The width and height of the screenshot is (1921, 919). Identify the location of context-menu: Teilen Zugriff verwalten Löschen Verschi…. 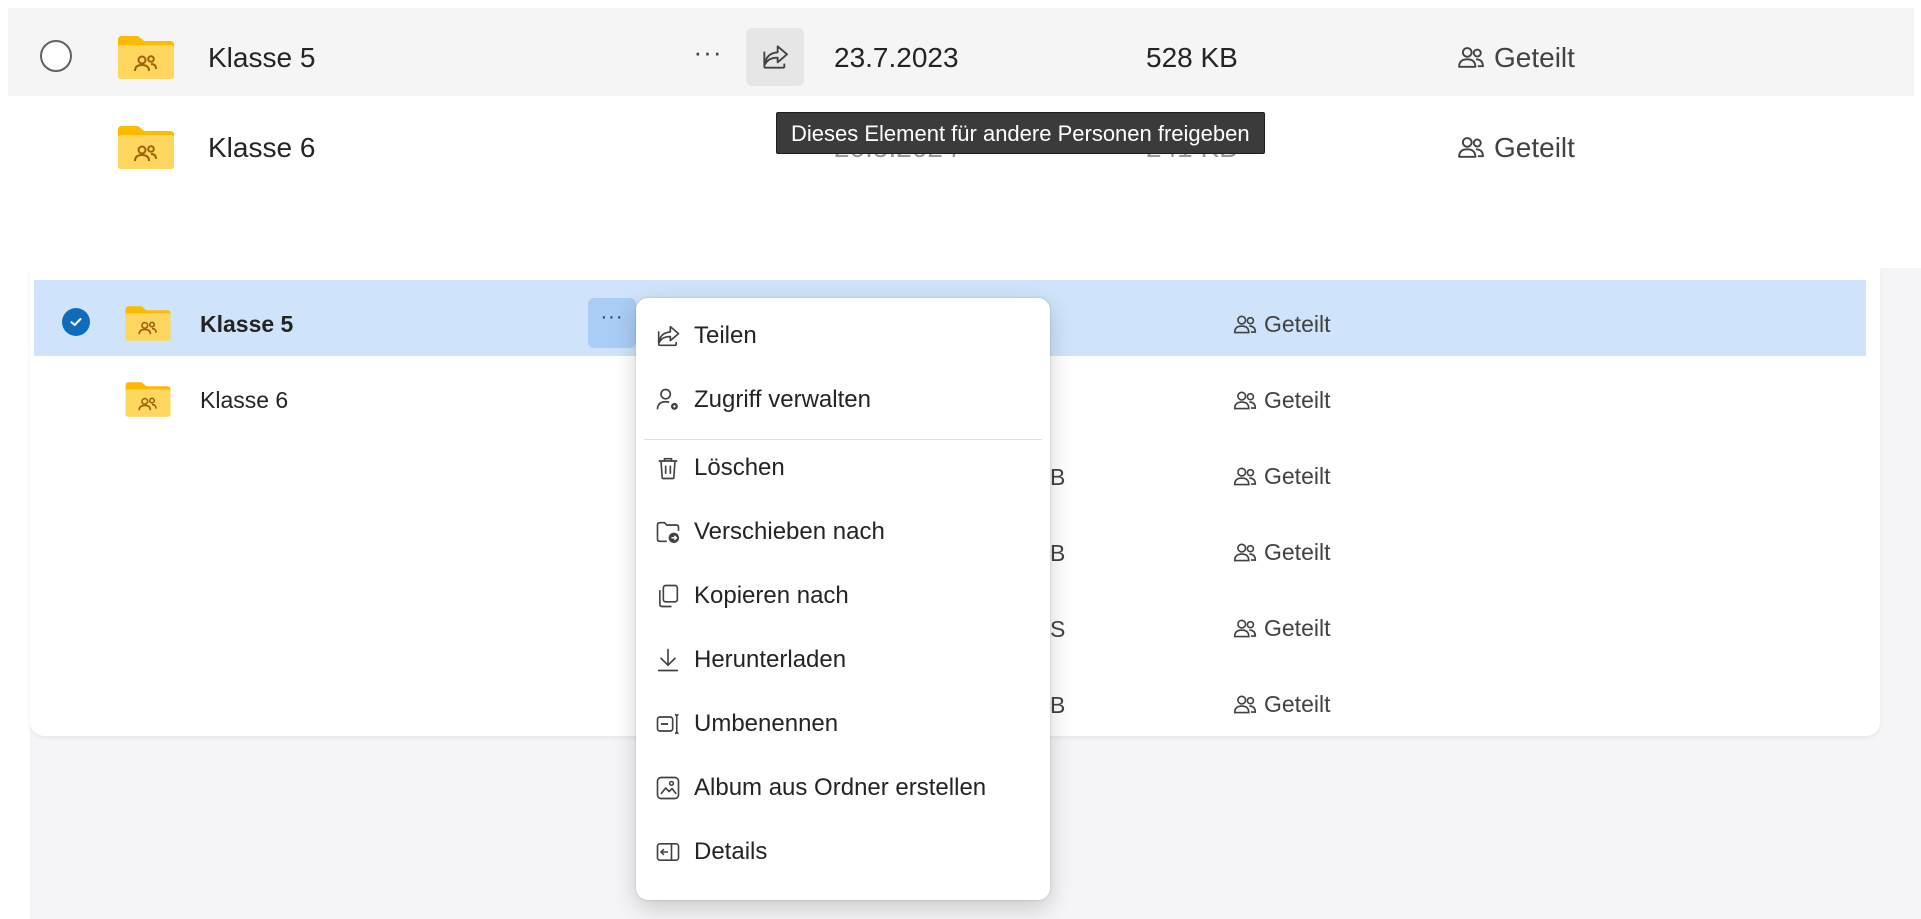
(843, 599).